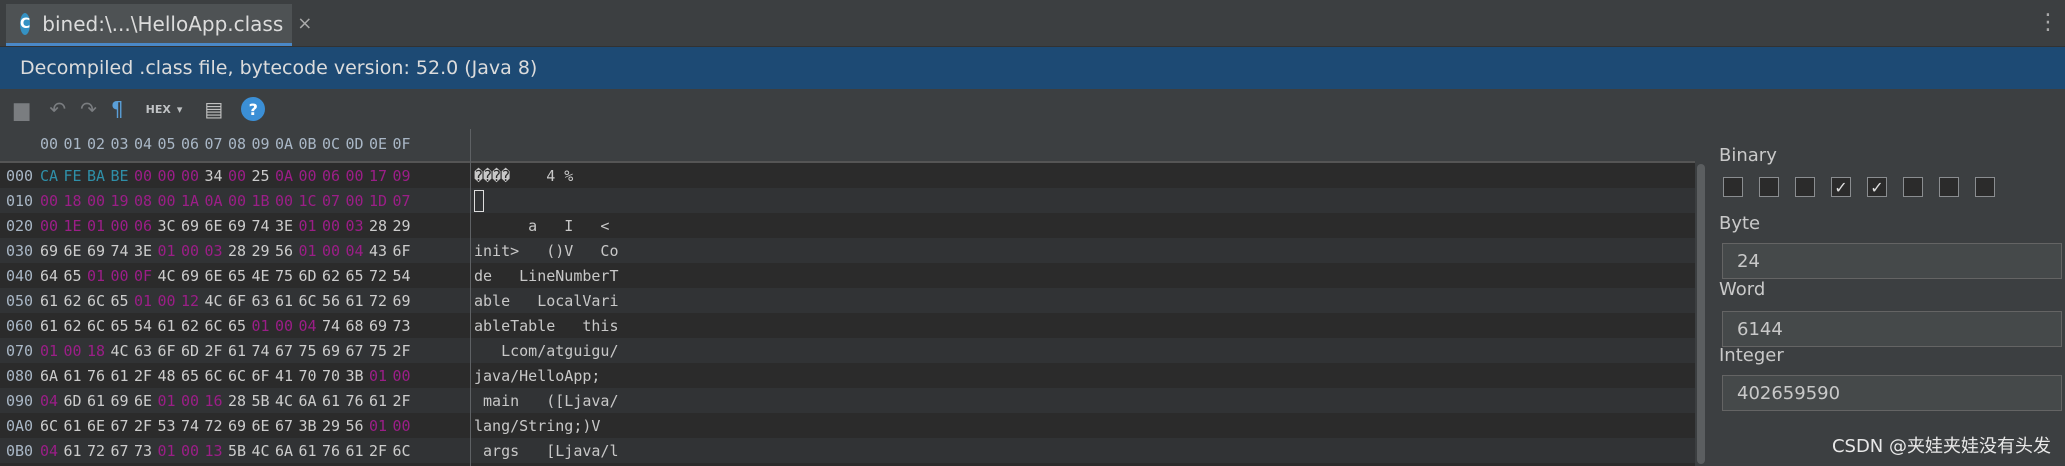 The height and width of the screenshot is (466, 2065). What do you see at coordinates (287, 276) in the screenshot?
I see `hex-byte: 75` at bounding box center [287, 276].